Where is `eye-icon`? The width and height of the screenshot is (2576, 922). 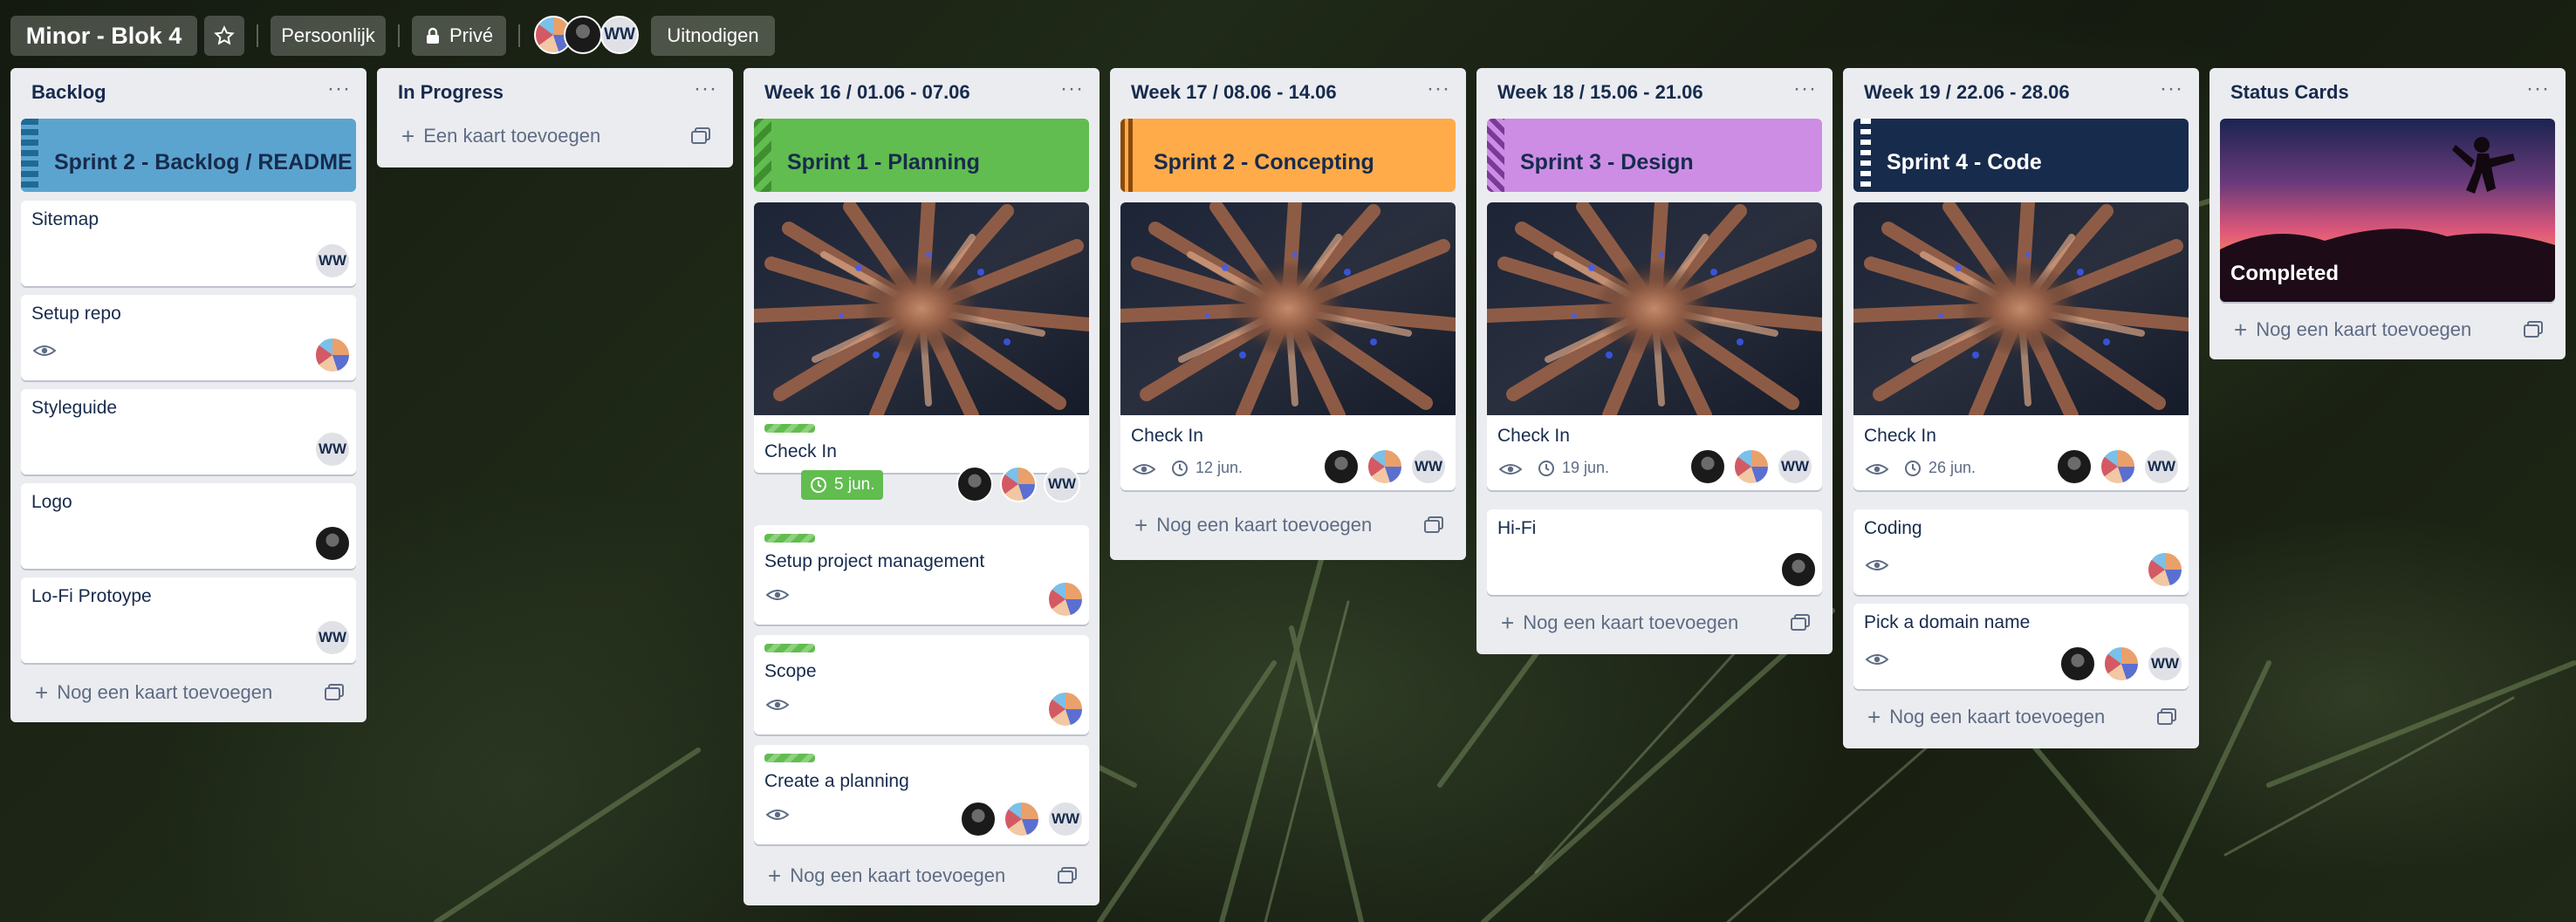 eye-icon is located at coordinates (1144, 469).